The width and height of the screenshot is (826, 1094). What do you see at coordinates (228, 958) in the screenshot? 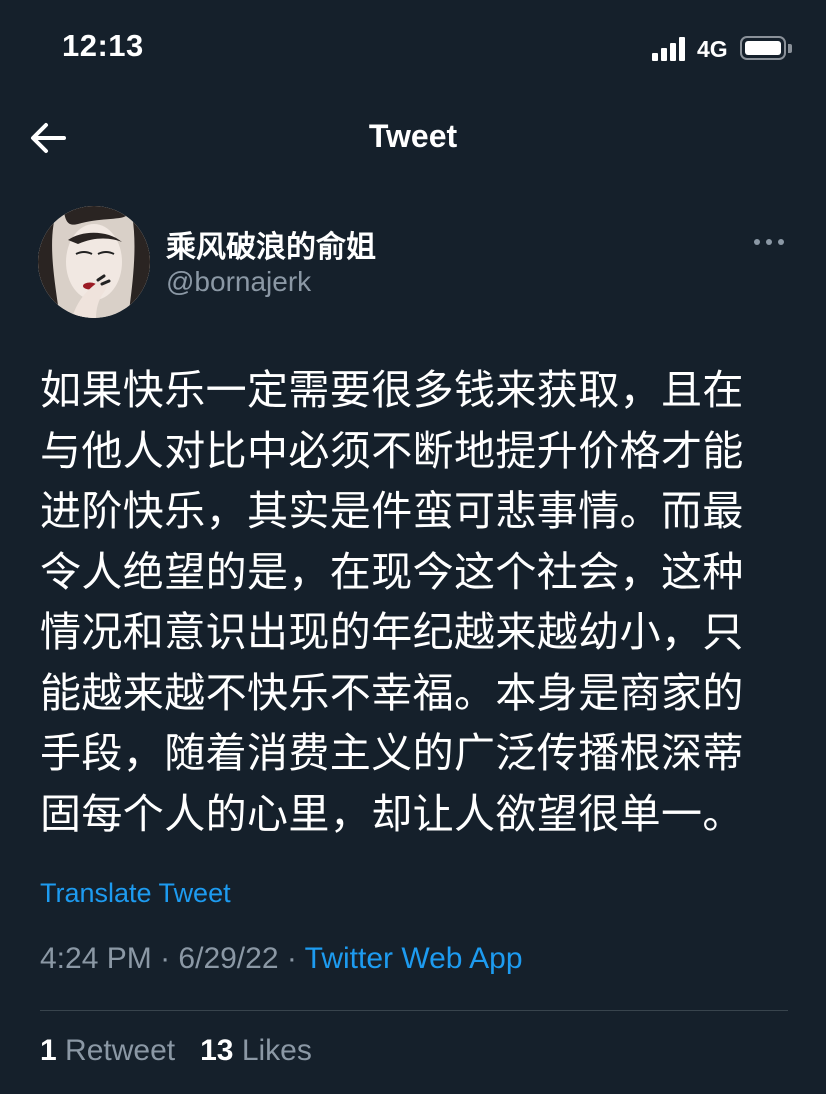
I see `tweet-date: 6/29/22` at bounding box center [228, 958].